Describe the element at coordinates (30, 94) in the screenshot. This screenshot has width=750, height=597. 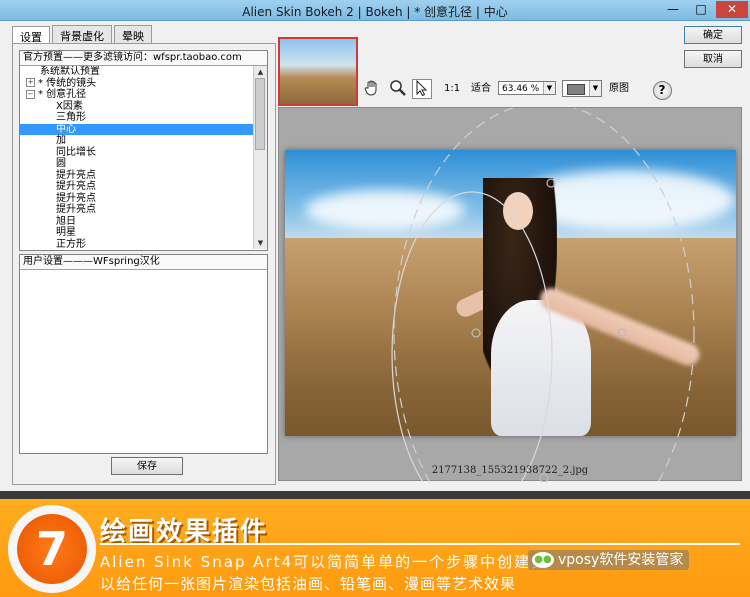
I see `collapse-icon: −` at that location.